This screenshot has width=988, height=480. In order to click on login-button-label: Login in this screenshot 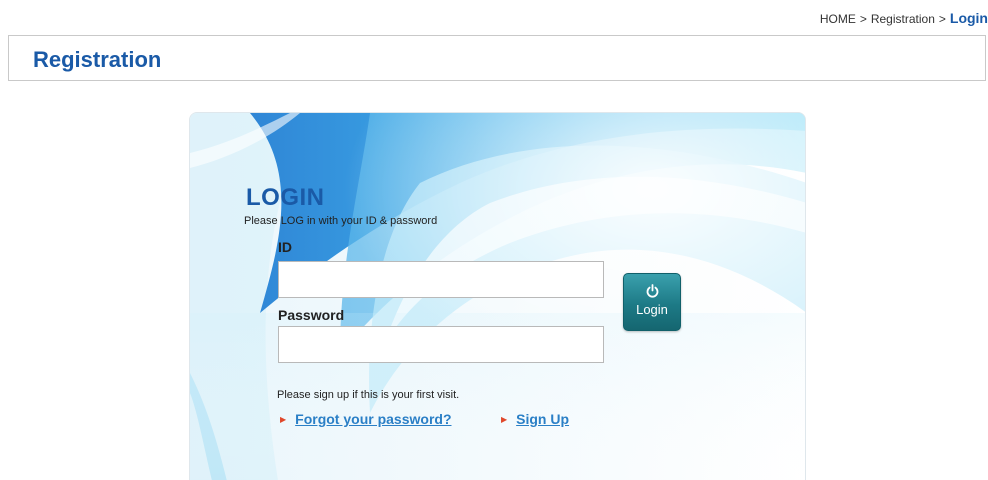, I will do `click(652, 309)`.